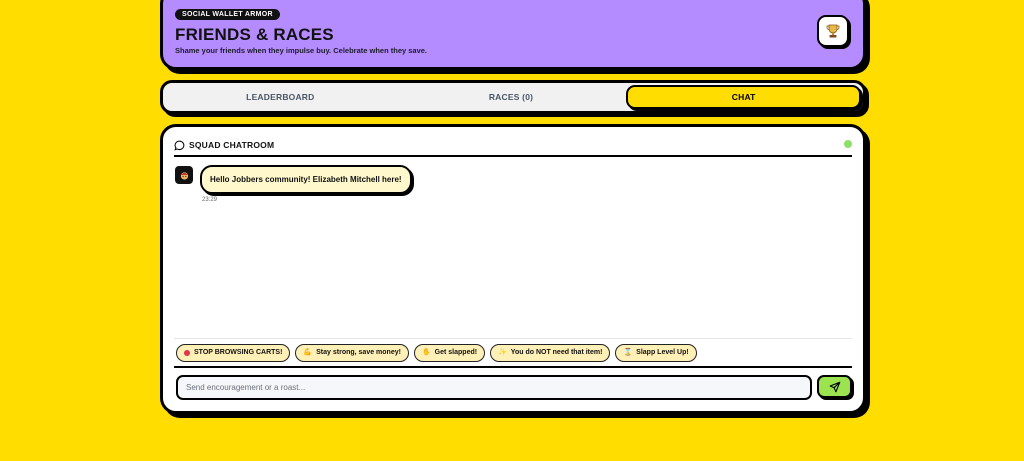  What do you see at coordinates (184, 175) in the screenshot?
I see `avatar-emoji-icon` at bounding box center [184, 175].